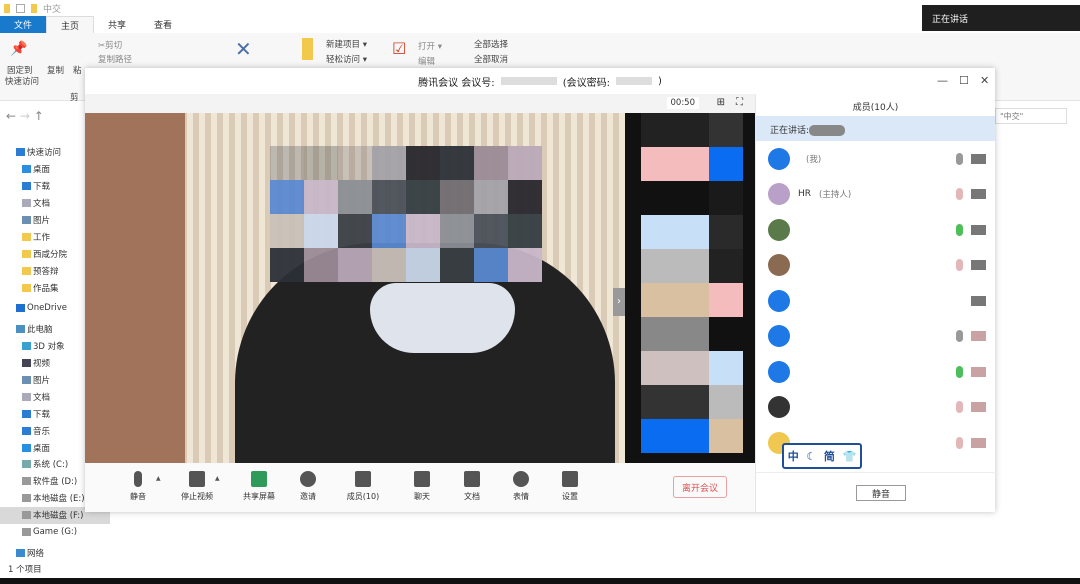  Describe the element at coordinates (570, 486) in the screenshot. I see `control-settings: 设置` at that location.